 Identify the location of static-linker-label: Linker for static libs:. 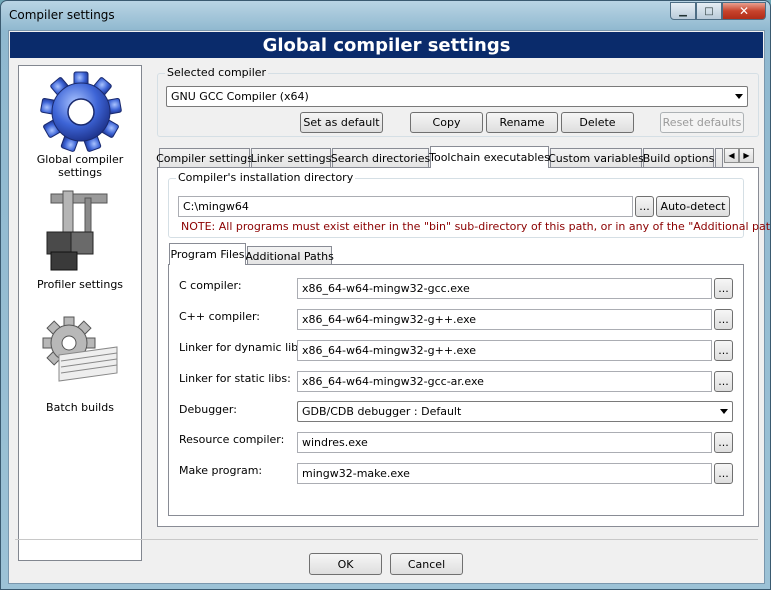
(235, 378).